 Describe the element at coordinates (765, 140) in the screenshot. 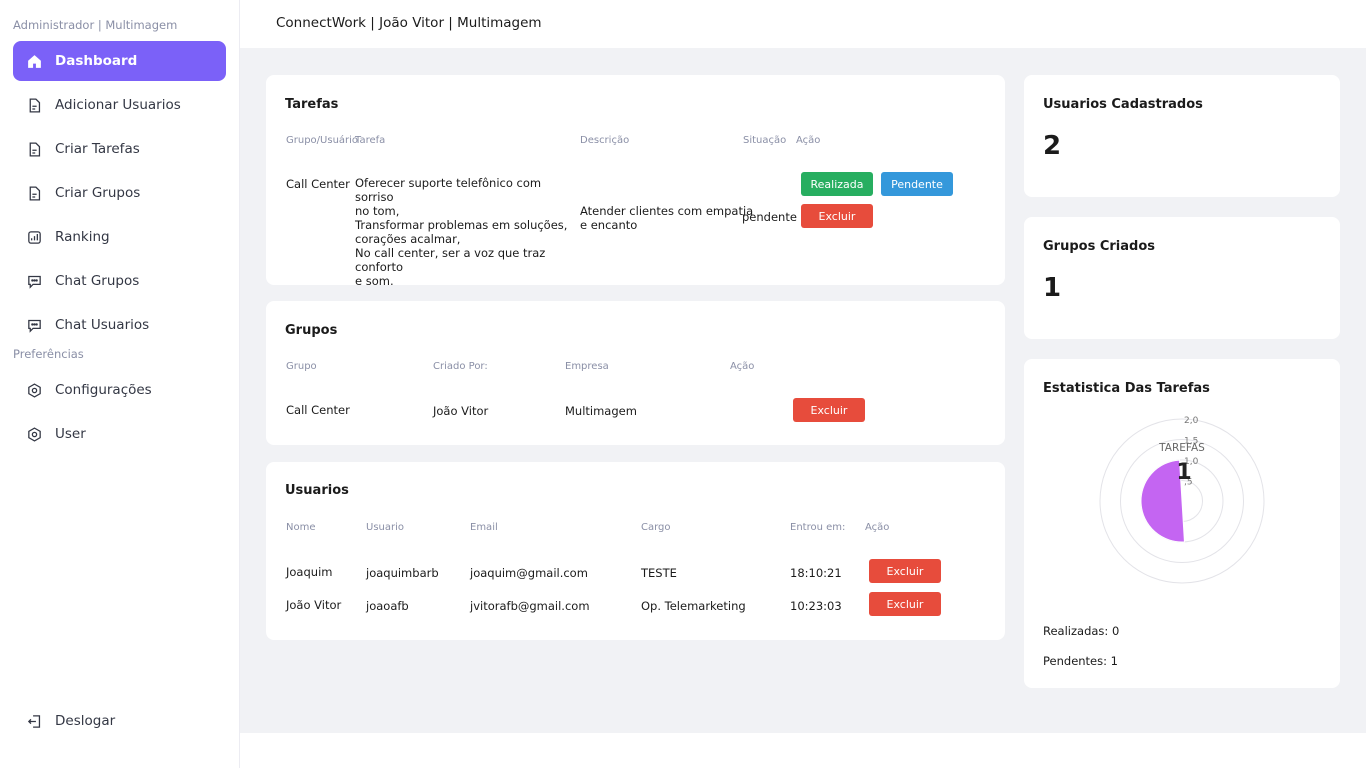

I see `col-situacao: Situação` at that location.